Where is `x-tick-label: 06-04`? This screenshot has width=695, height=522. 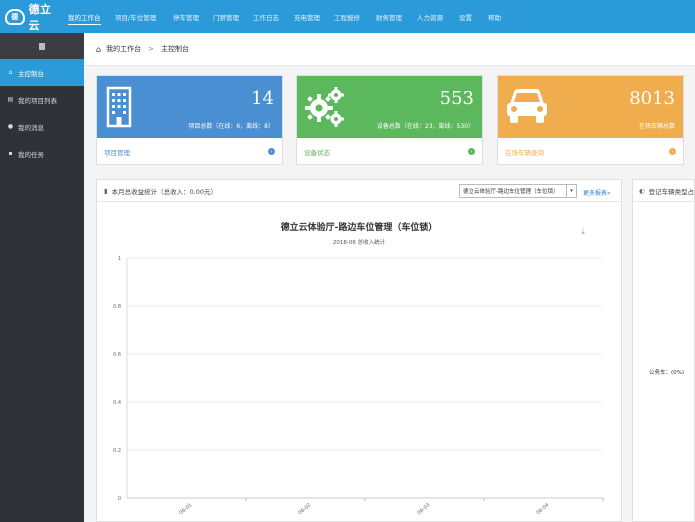
x-tick-label: 06-04 is located at coordinates (542, 509).